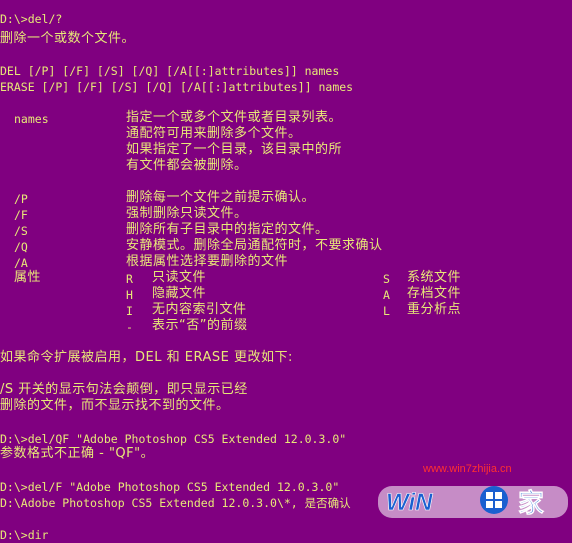 The image size is (572, 543). I want to click on attr-desc: 隐藏文件, so click(179, 293).